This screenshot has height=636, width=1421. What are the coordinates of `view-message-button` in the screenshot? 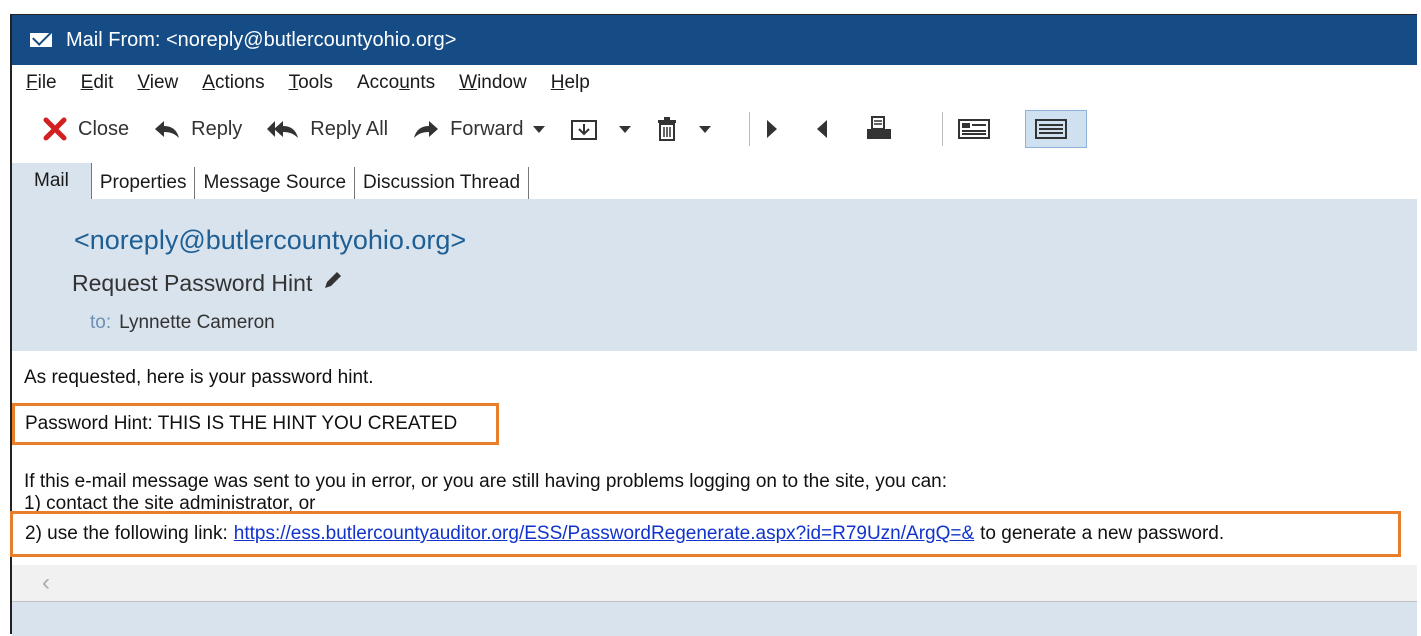 It's located at (1056, 129).